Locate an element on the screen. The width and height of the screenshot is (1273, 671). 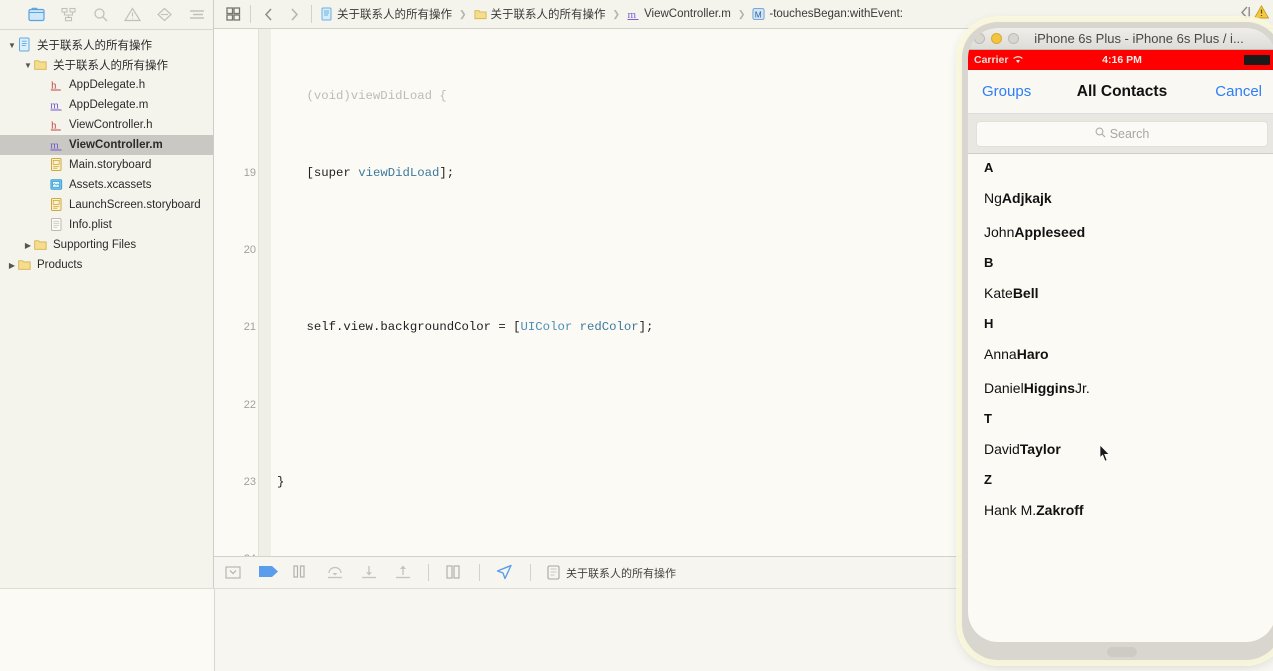
test-icon is located at coordinates (165, 14).